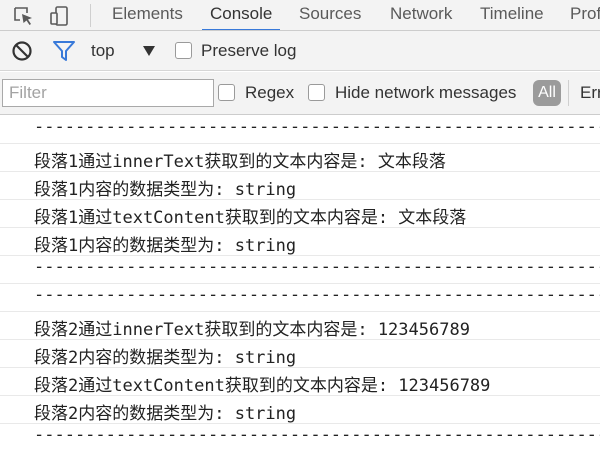 The width and height of the screenshot is (600, 450). I want to click on chevron-down-icon, so click(149, 51).